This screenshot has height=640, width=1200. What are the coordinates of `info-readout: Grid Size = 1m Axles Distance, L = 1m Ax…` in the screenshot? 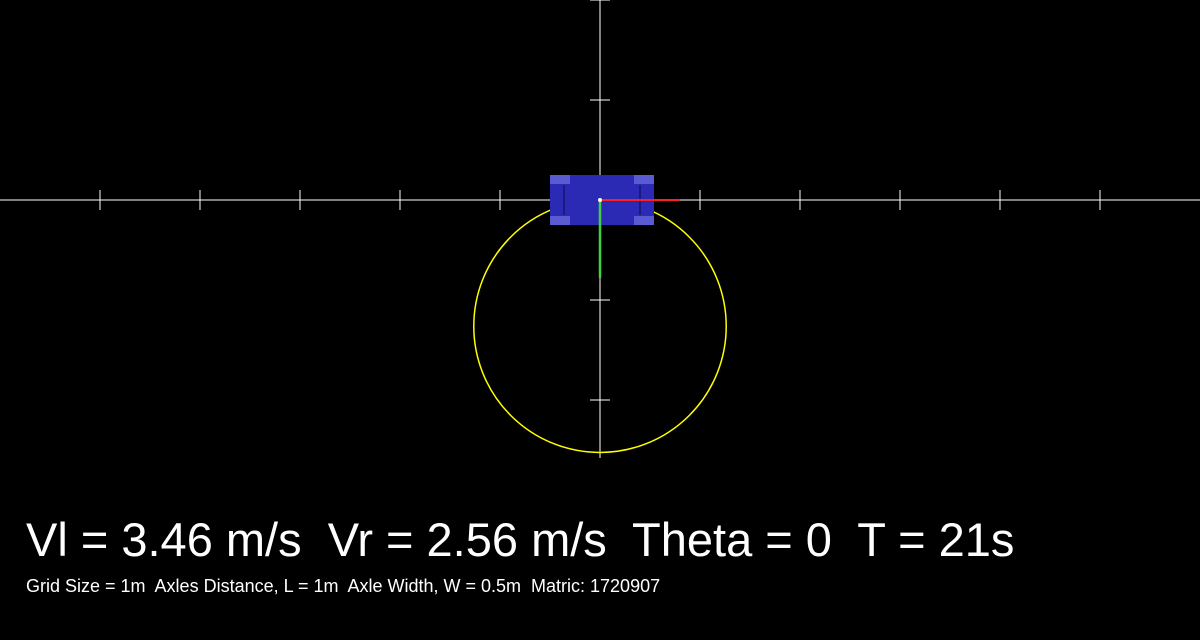 It's located at (343, 586).